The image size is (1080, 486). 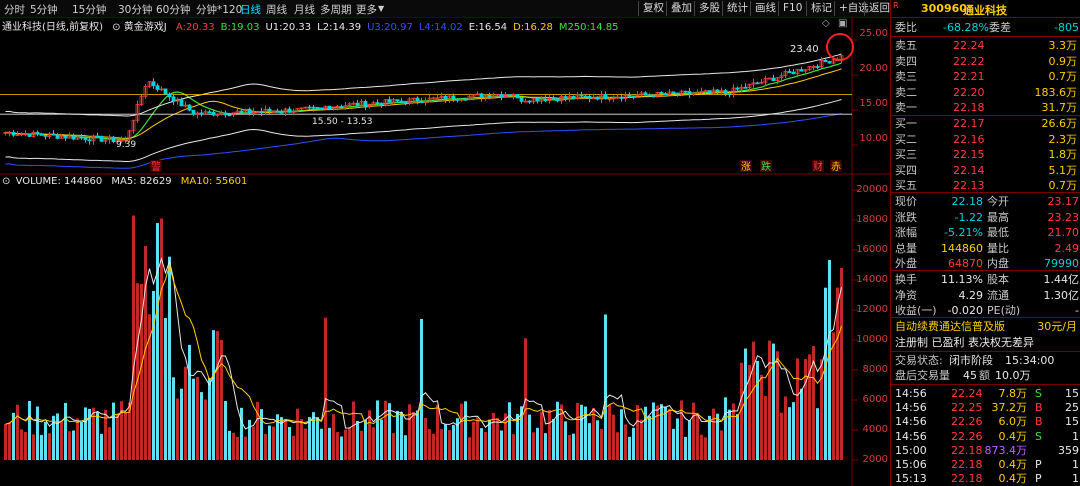 What do you see at coordinates (985, 185) in the screenshot?
I see `buy-row-4: 买五 22.13 0.7万` at bounding box center [985, 185].